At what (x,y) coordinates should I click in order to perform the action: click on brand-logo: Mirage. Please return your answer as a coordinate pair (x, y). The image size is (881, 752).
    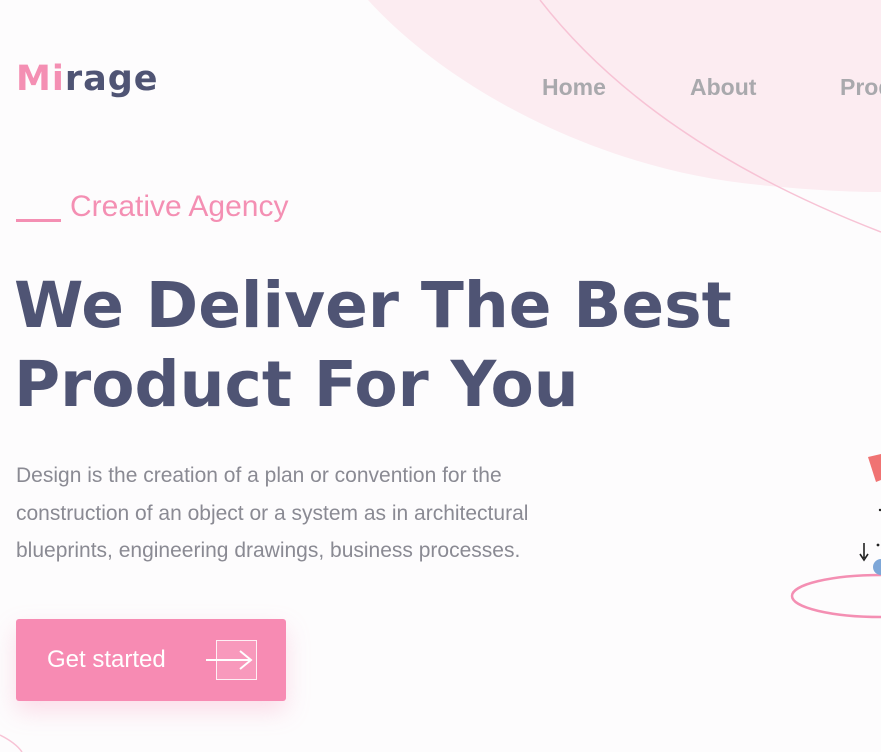
    Looking at the image, I should click on (87, 79).